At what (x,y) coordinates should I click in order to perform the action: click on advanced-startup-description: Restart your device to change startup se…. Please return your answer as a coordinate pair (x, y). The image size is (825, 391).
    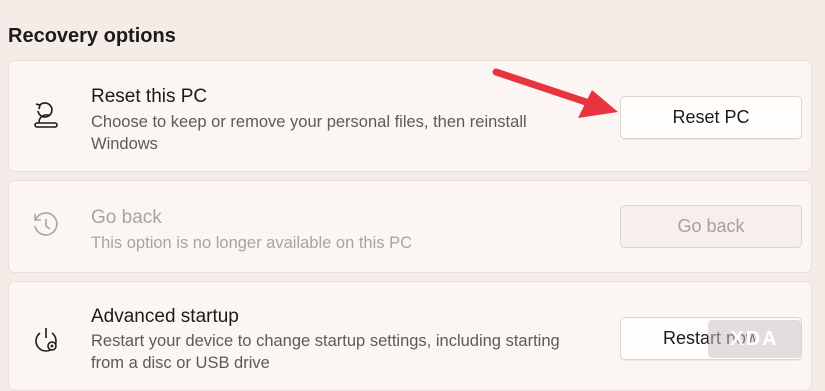
    Looking at the image, I should click on (325, 352).